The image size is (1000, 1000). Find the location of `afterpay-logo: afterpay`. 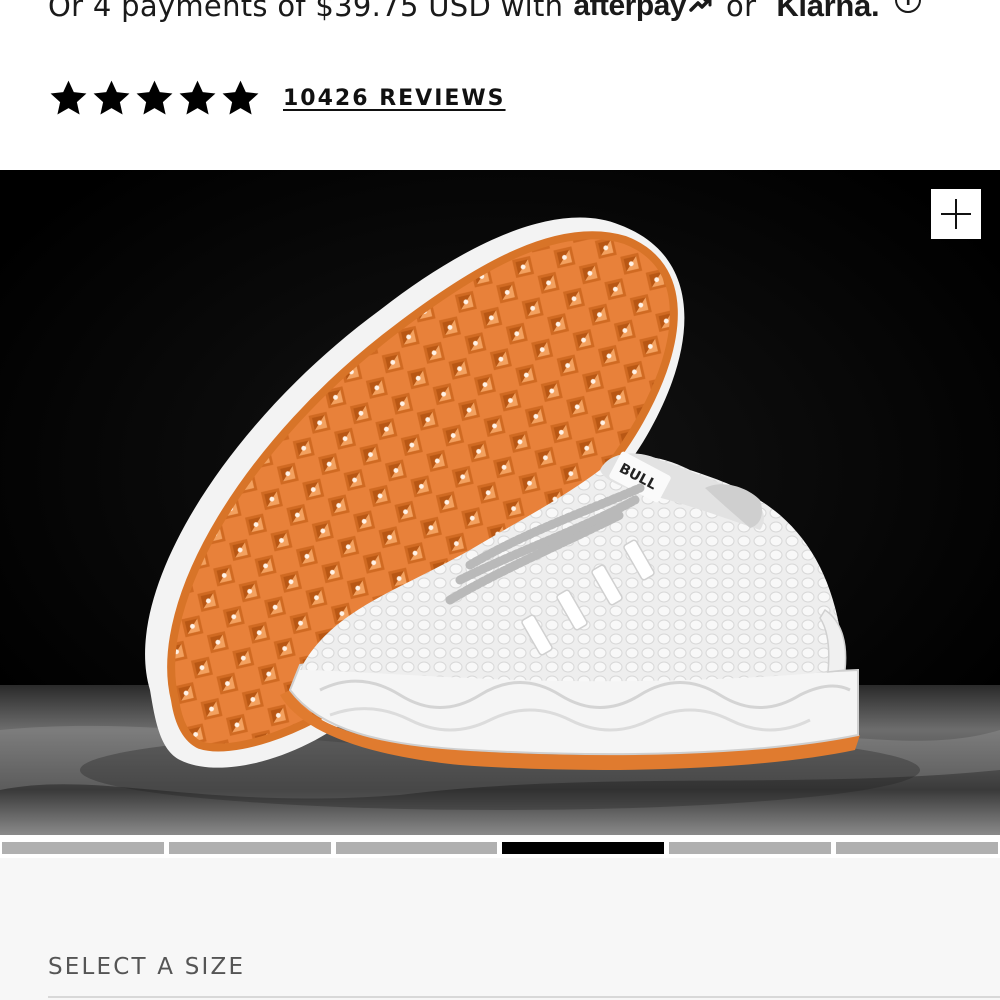

afterpay-logo: afterpay is located at coordinates (644, 11).